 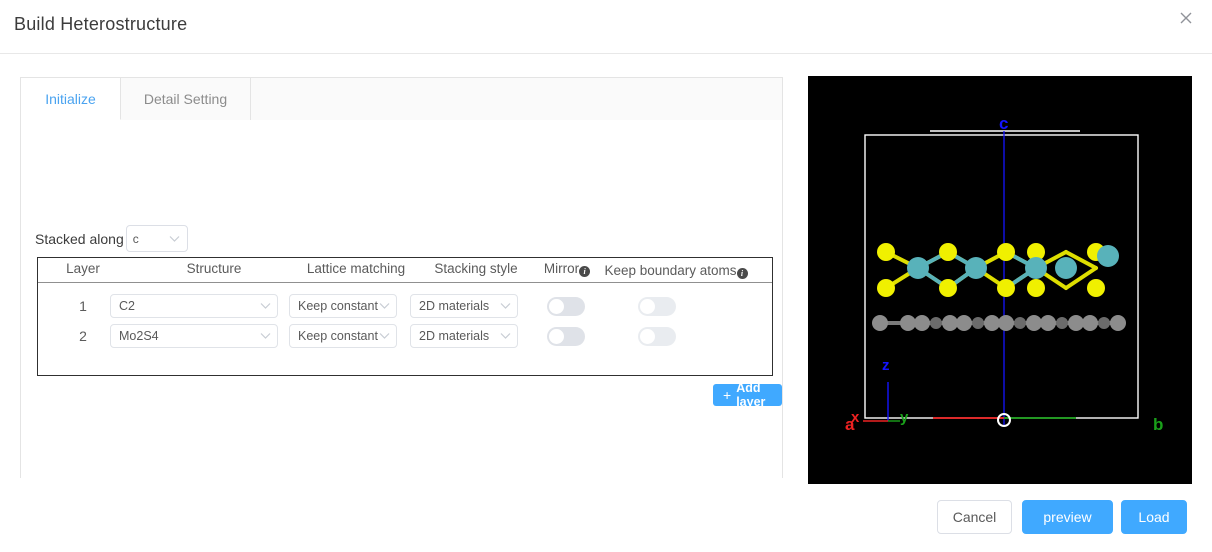 I want to click on preview-button-label: preview, so click(x=1067, y=517).